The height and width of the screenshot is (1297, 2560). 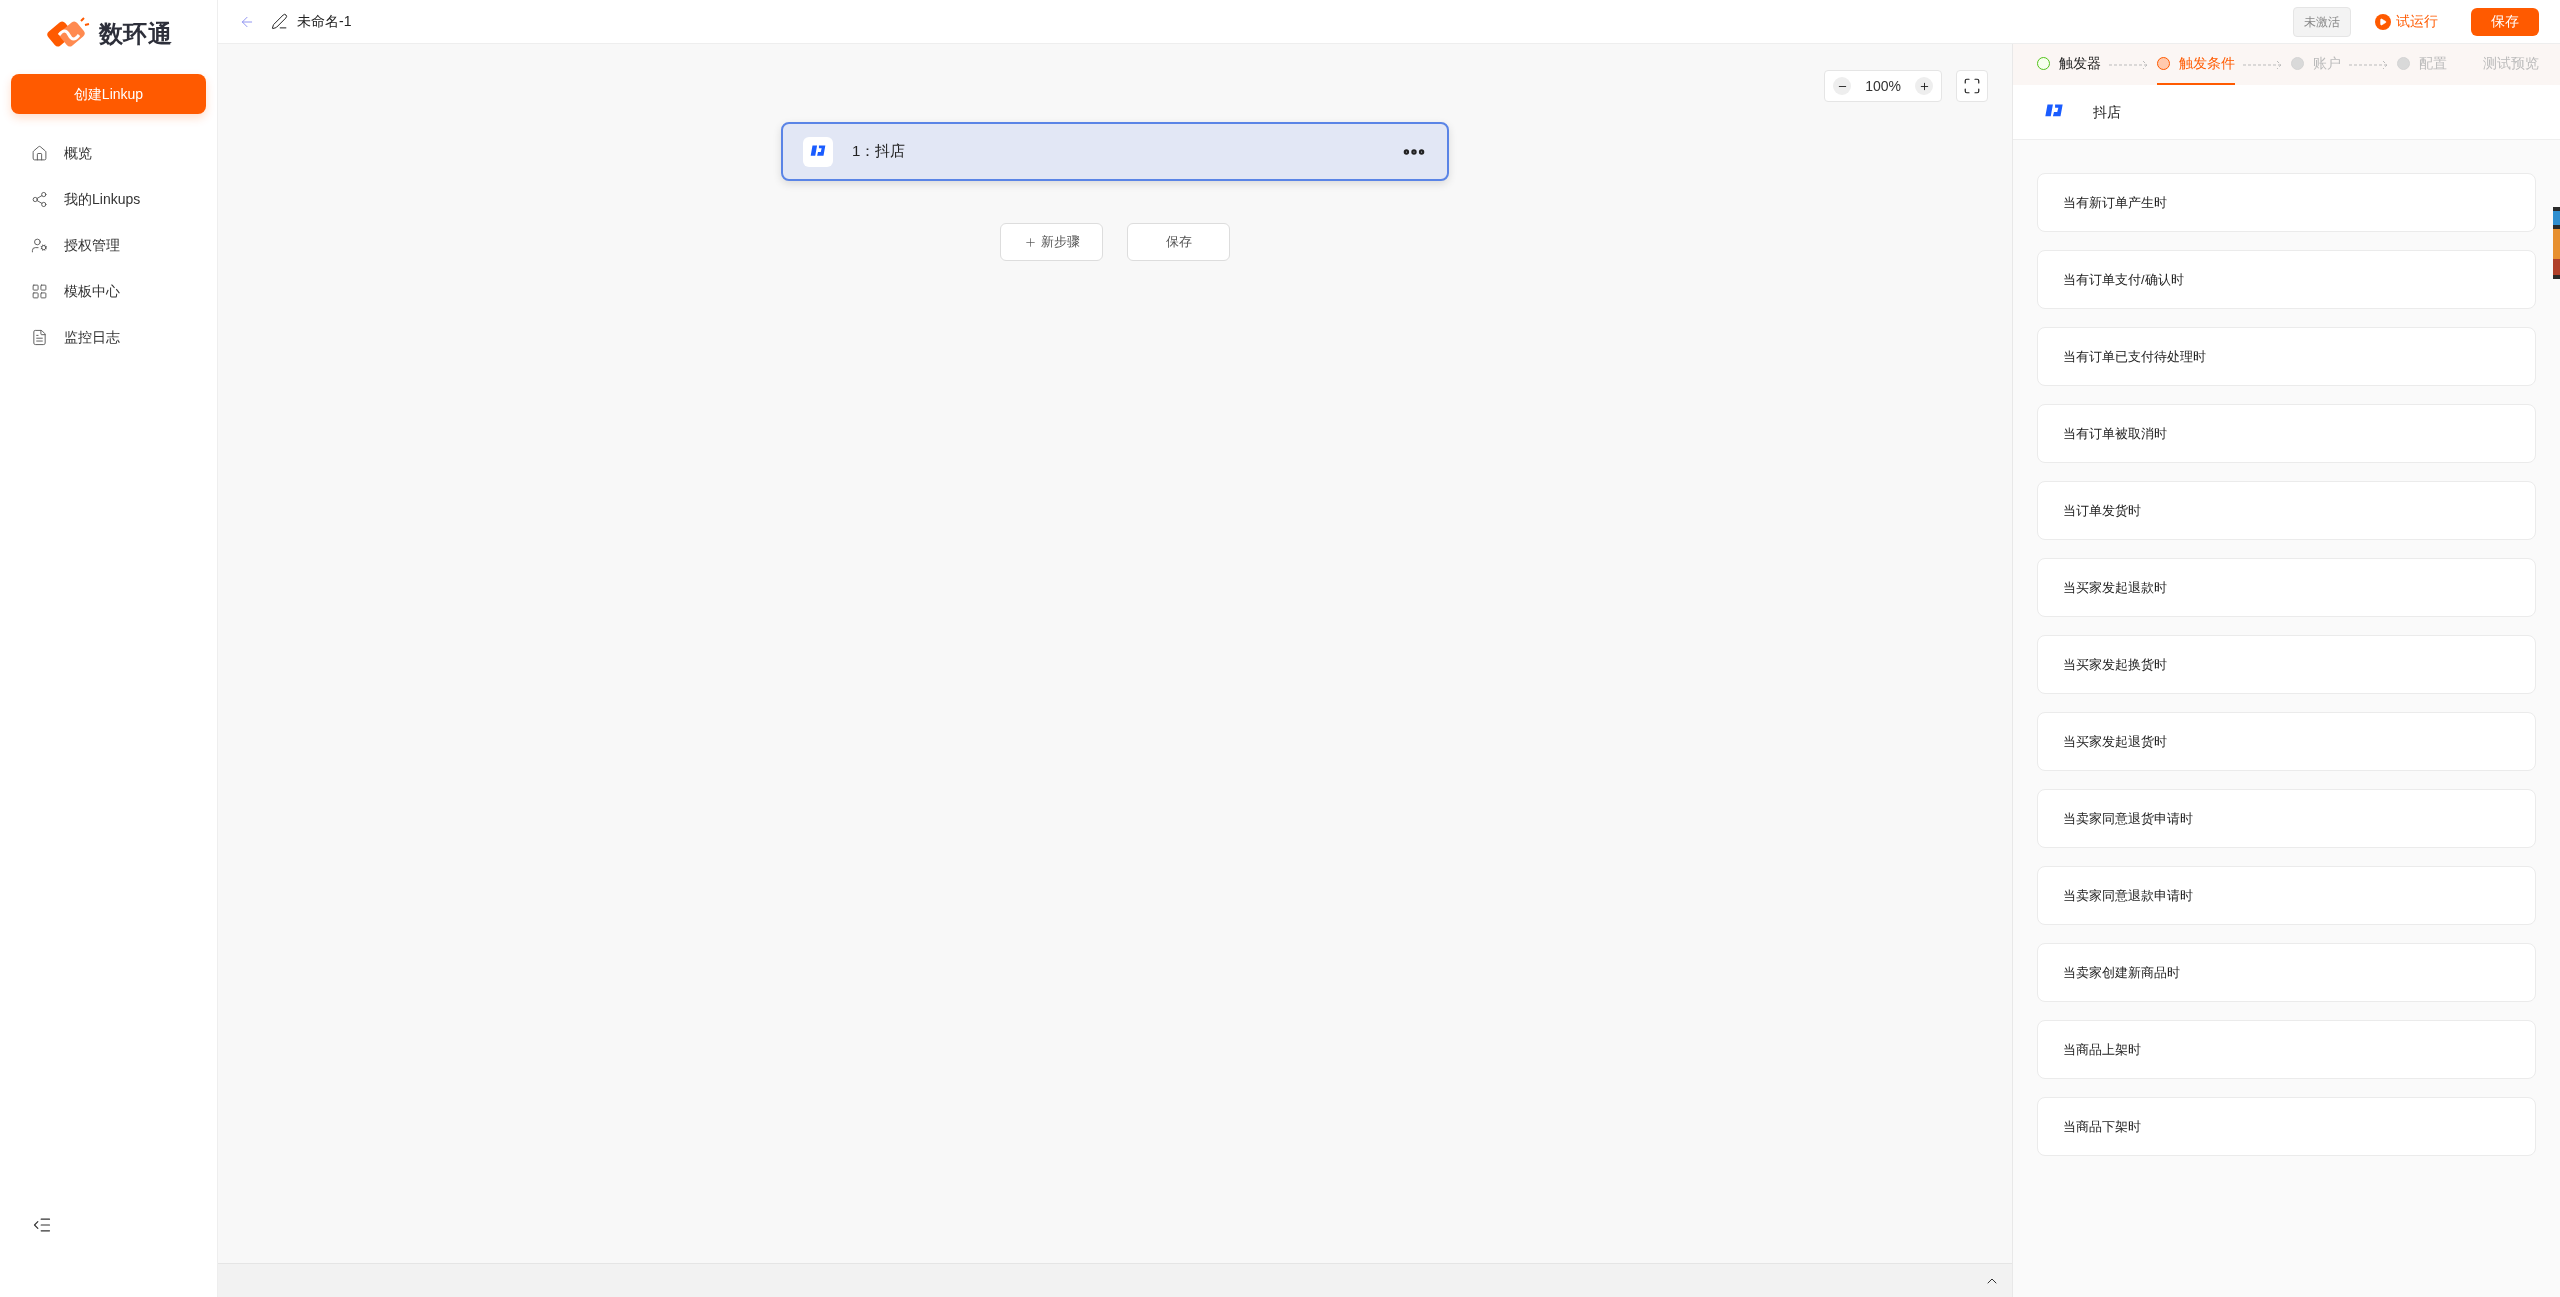 What do you see at coordinates (2069, 64) in the screenshot?
I see `step-tab: 触发器` at bounding box center [2069, 64].